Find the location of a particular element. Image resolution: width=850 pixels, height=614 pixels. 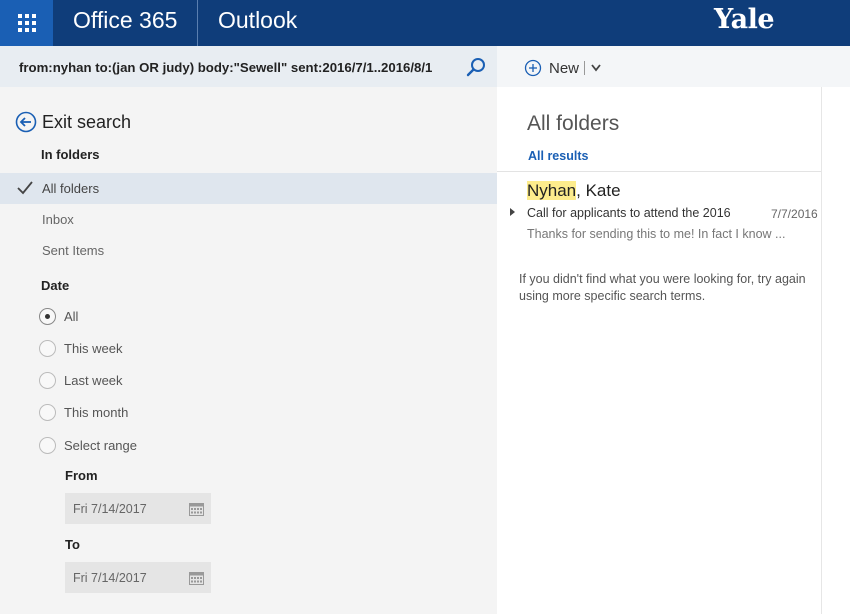

to-label: To is located at coordinates (72, 544).